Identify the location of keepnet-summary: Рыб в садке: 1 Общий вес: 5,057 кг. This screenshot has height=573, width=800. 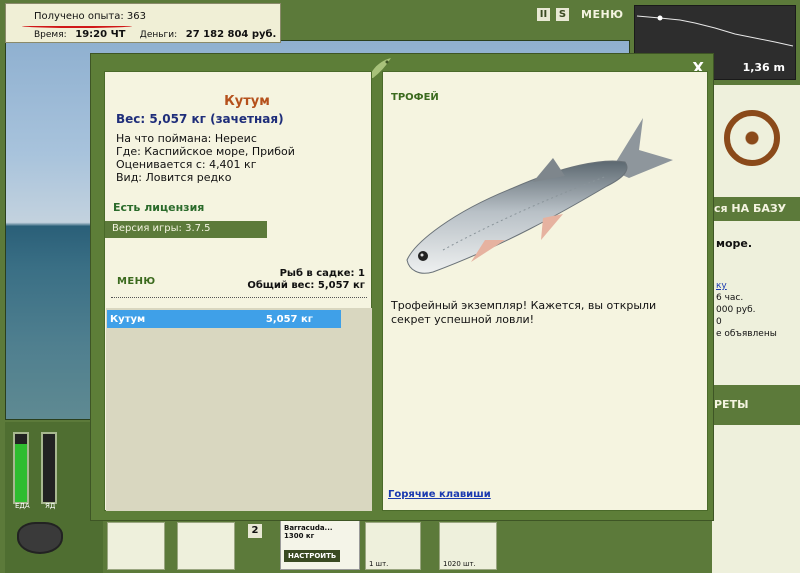
(306, 280).